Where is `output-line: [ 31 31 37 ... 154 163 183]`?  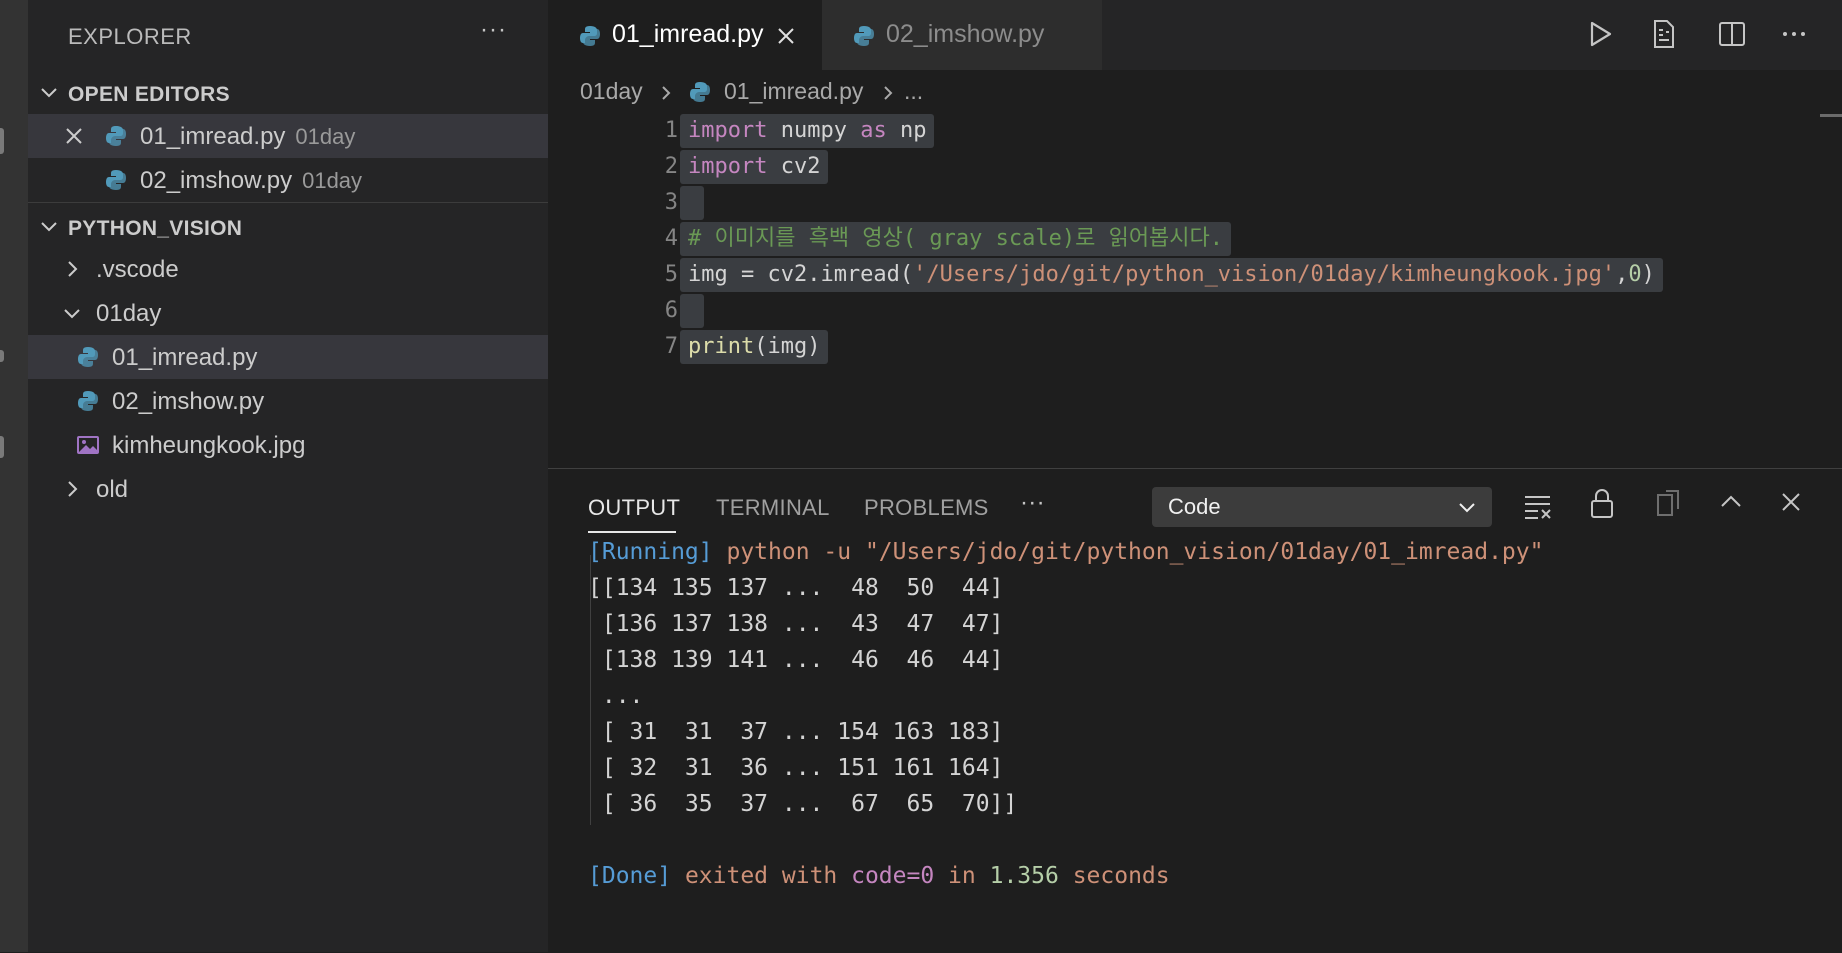
output-line: [ 31 31 37 ... 154 163 183] is located at coordinates (796, 732).